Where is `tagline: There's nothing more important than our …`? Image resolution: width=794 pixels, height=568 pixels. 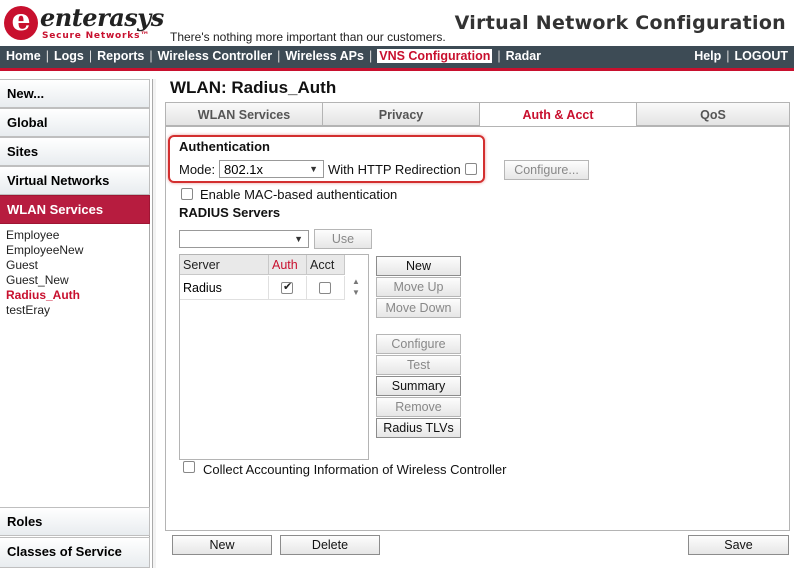
tagline: There's nothing more important than our … is located at coordinates (308, 37).